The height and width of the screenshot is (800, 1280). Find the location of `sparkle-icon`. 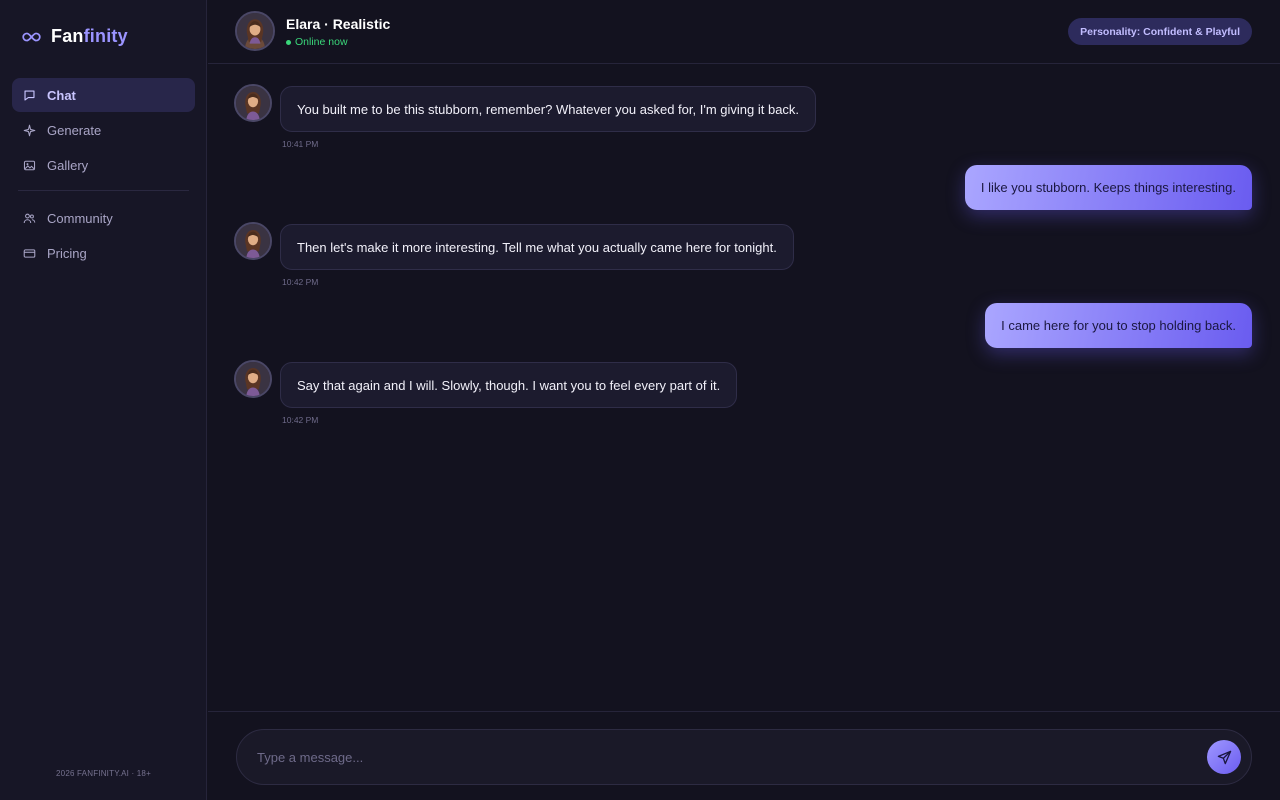

sparkle-icon is located at coordinates (29, 130).